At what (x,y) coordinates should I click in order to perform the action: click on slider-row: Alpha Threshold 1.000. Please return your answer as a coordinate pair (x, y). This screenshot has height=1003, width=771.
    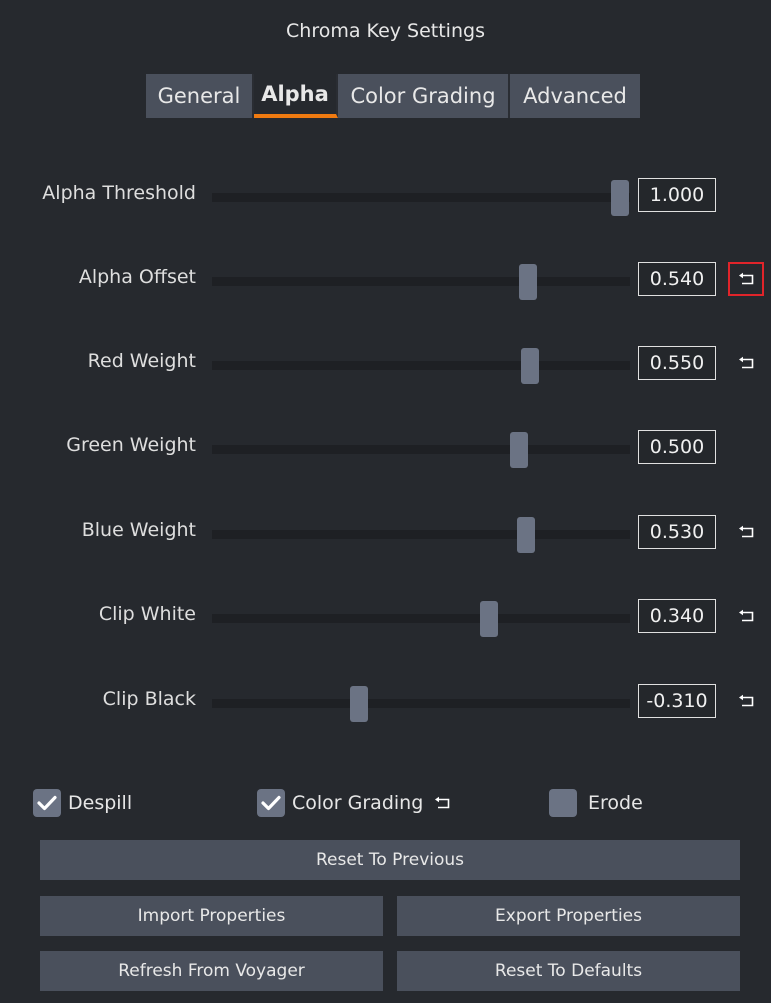
    Looking at the image, I should click on (385, 196).